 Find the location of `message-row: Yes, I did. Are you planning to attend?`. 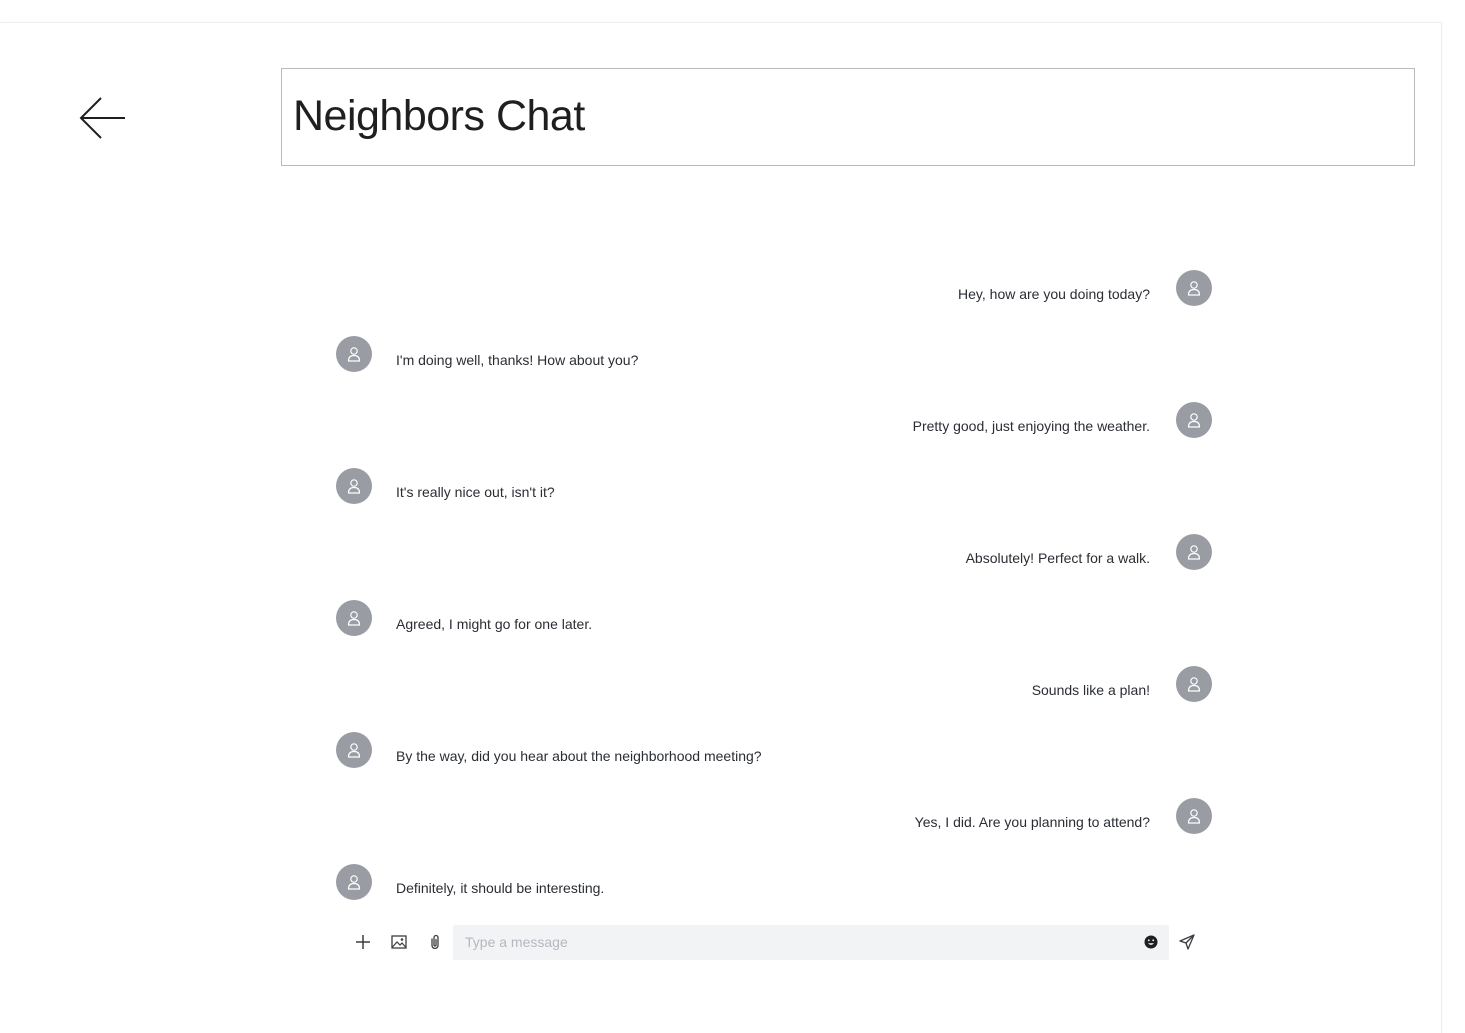

message-row: Yes, I did. Are you planning to attend? is located at coordinates (774, 817).